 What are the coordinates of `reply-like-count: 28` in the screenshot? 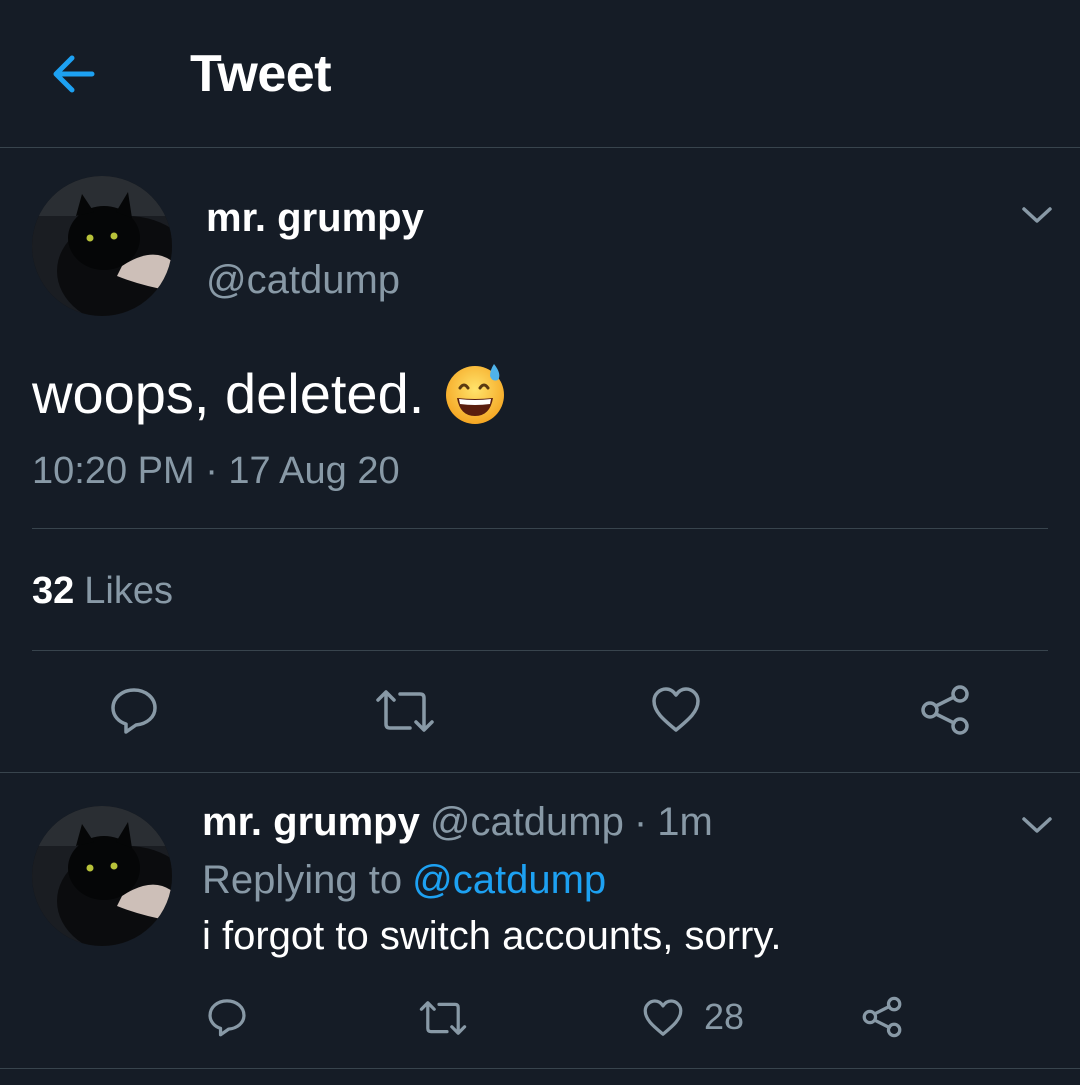 It's located at (724, 1016).